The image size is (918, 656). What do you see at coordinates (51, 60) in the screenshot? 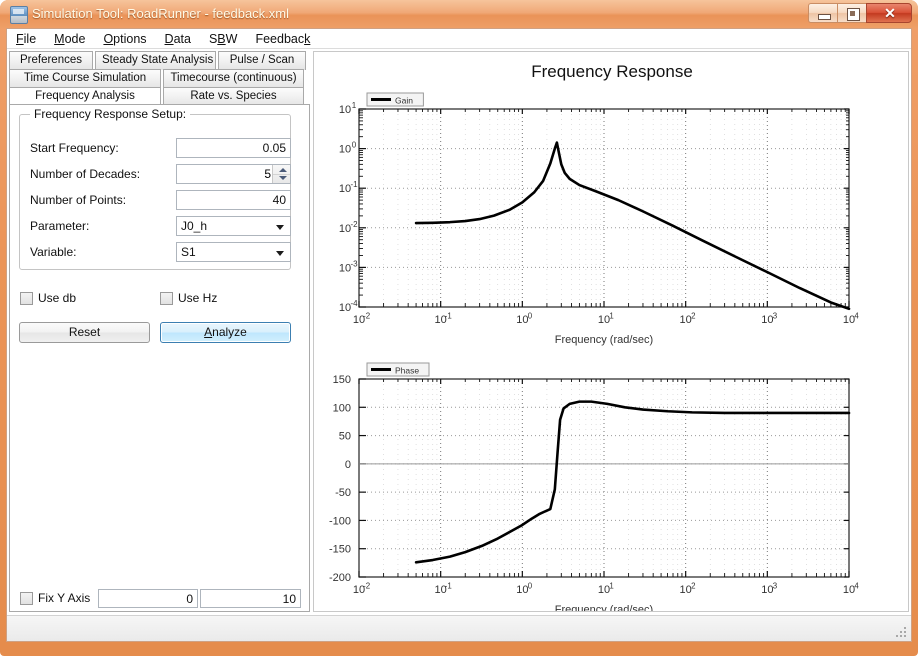
I see `tab-preferences: Preferences` at bounding box center [51, 60].